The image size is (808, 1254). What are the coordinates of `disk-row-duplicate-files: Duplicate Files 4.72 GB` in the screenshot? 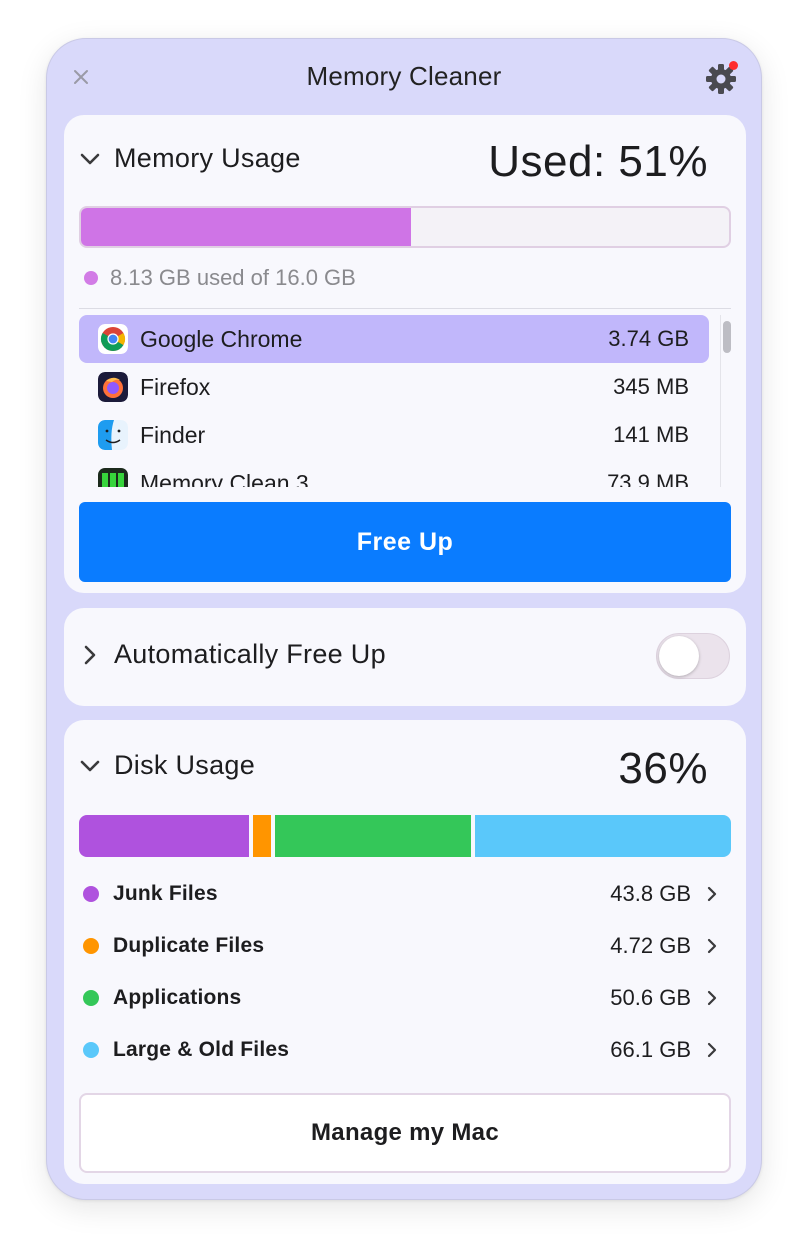 It's located at (399, 946).